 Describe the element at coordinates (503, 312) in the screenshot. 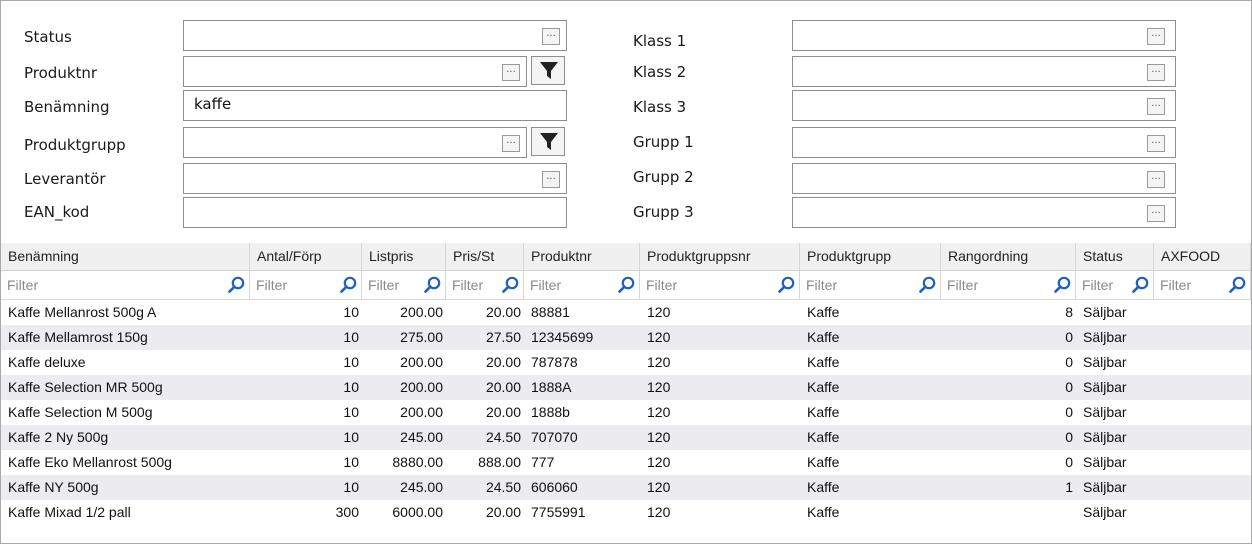

I see `cell-pris-st: 20.00` at that location.